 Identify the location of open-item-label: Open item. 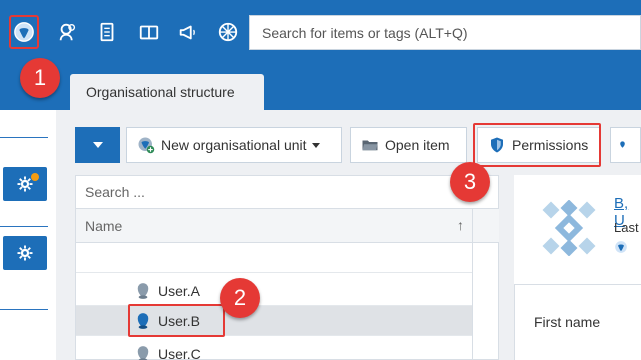
(417, 145).